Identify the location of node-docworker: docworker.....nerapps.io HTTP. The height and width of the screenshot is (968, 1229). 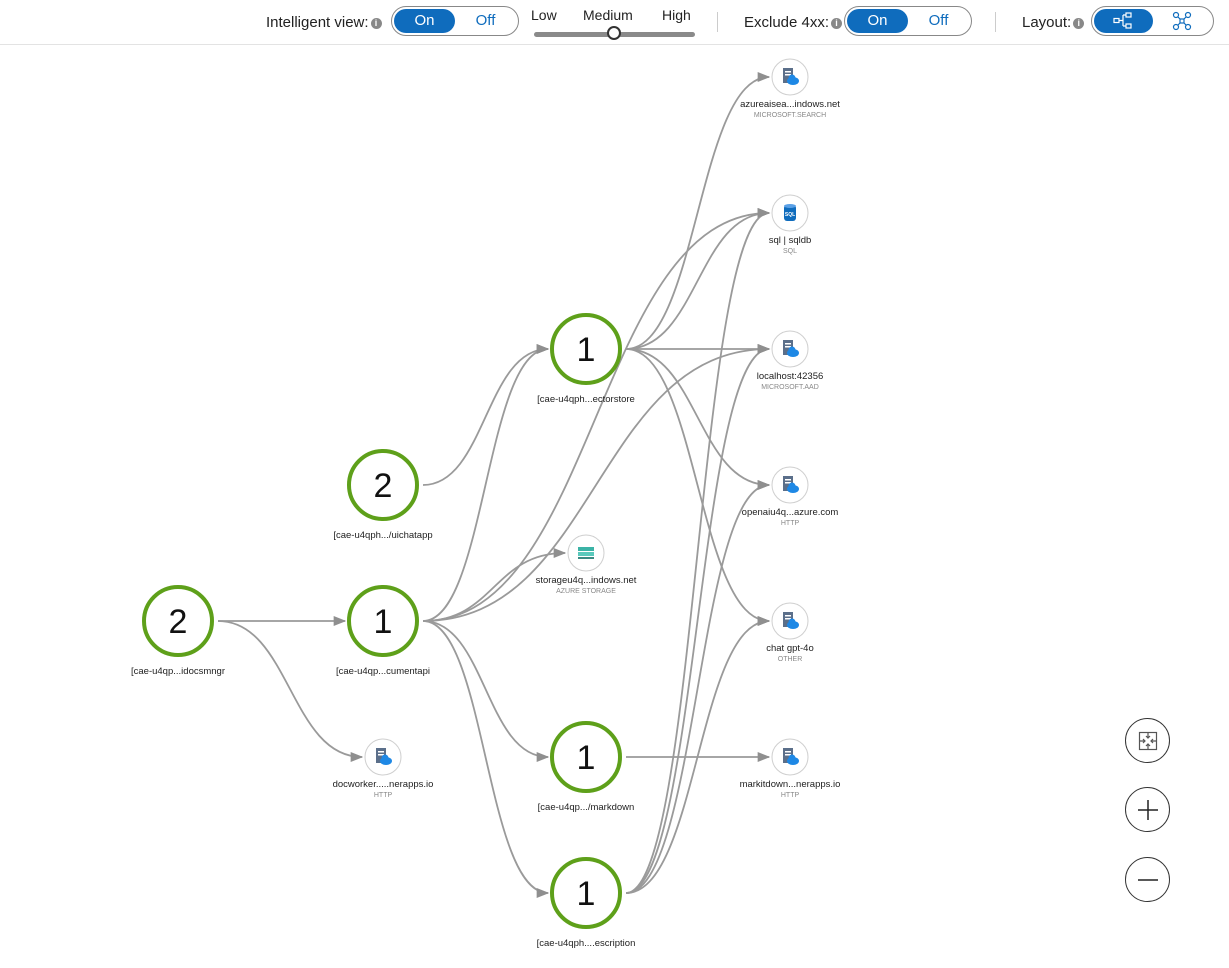
(383, 768).